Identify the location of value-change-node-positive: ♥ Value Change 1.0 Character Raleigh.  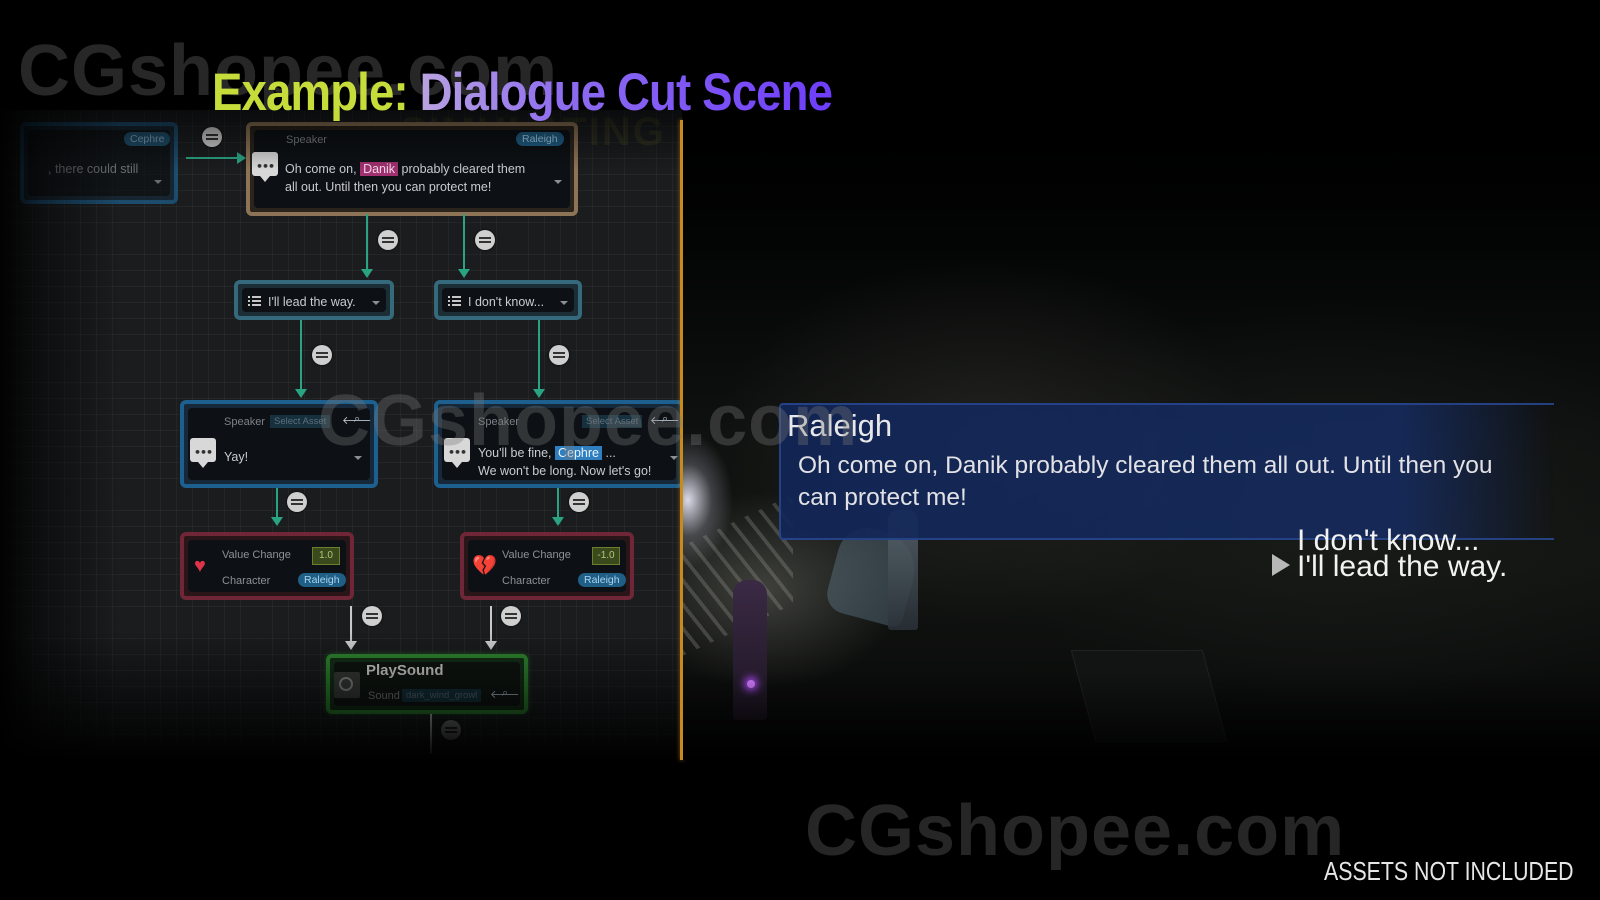
(267, 566).